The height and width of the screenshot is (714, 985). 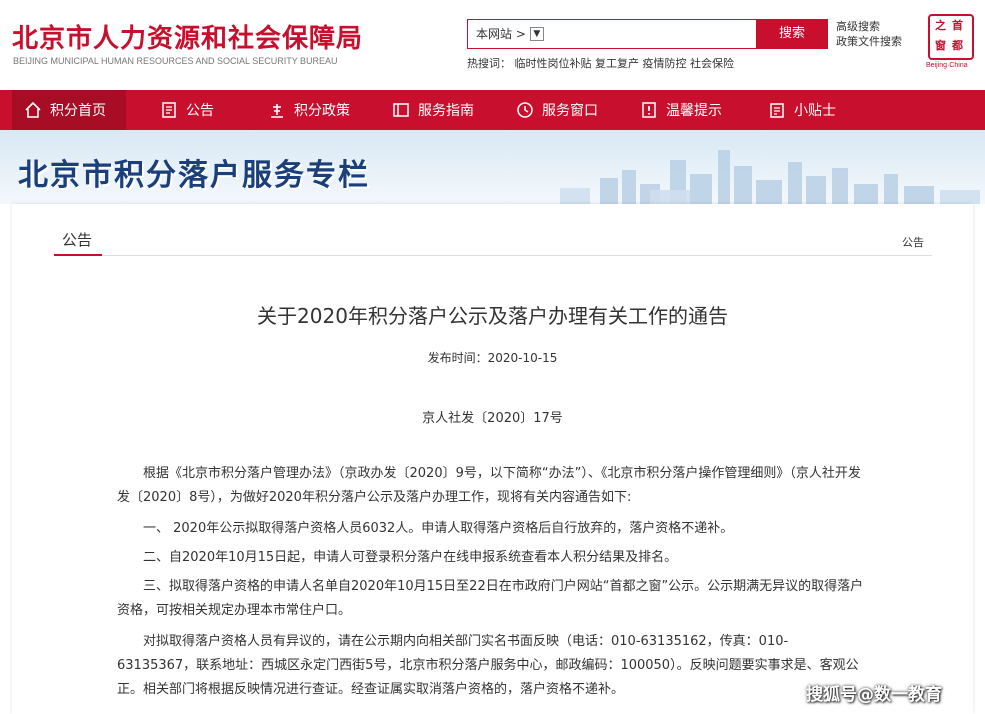 What do you see at coordinates (525, 110) in the screenshot?
I see `service-window-icon` at bounding box center [525, 110].